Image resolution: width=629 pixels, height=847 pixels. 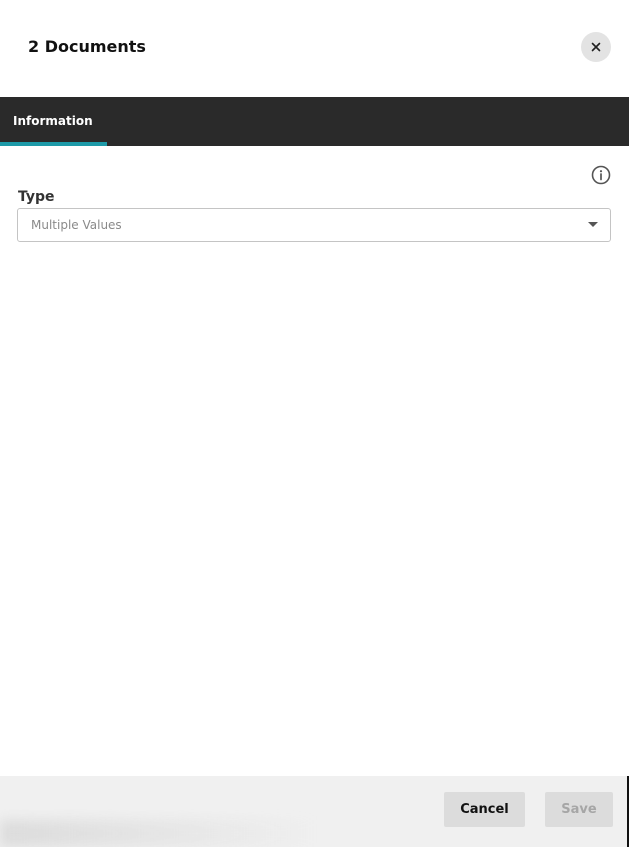 I want to click on tab-information: Information, so click(x=53, y=121).